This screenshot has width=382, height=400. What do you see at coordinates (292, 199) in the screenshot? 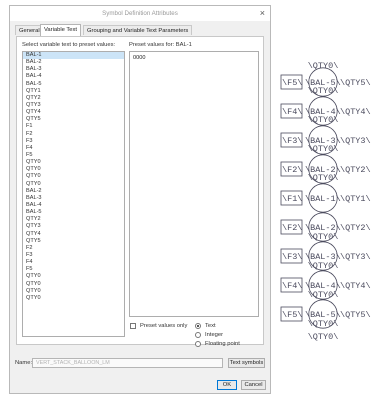
I see `flag-label: \F1\` at bounding box center [292, 199].